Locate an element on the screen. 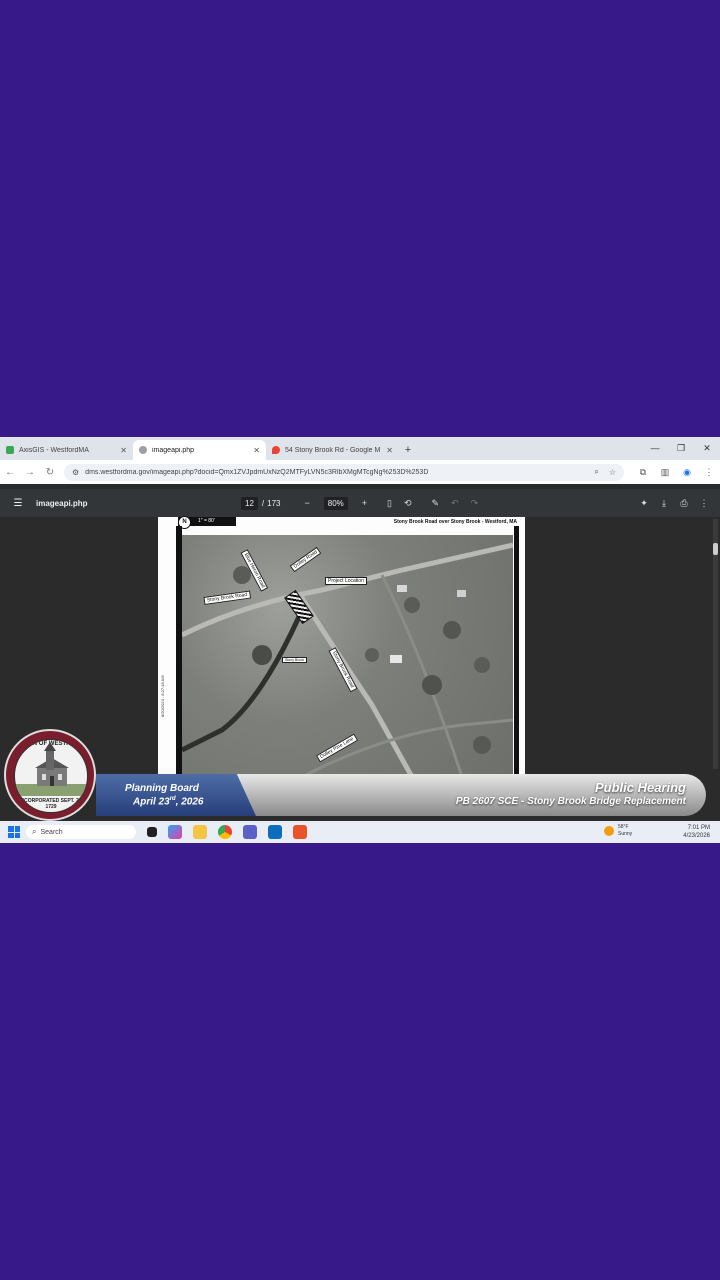 The image size is (720, 1280). profile-icon: ◉ is located at coordinates (687, 472).